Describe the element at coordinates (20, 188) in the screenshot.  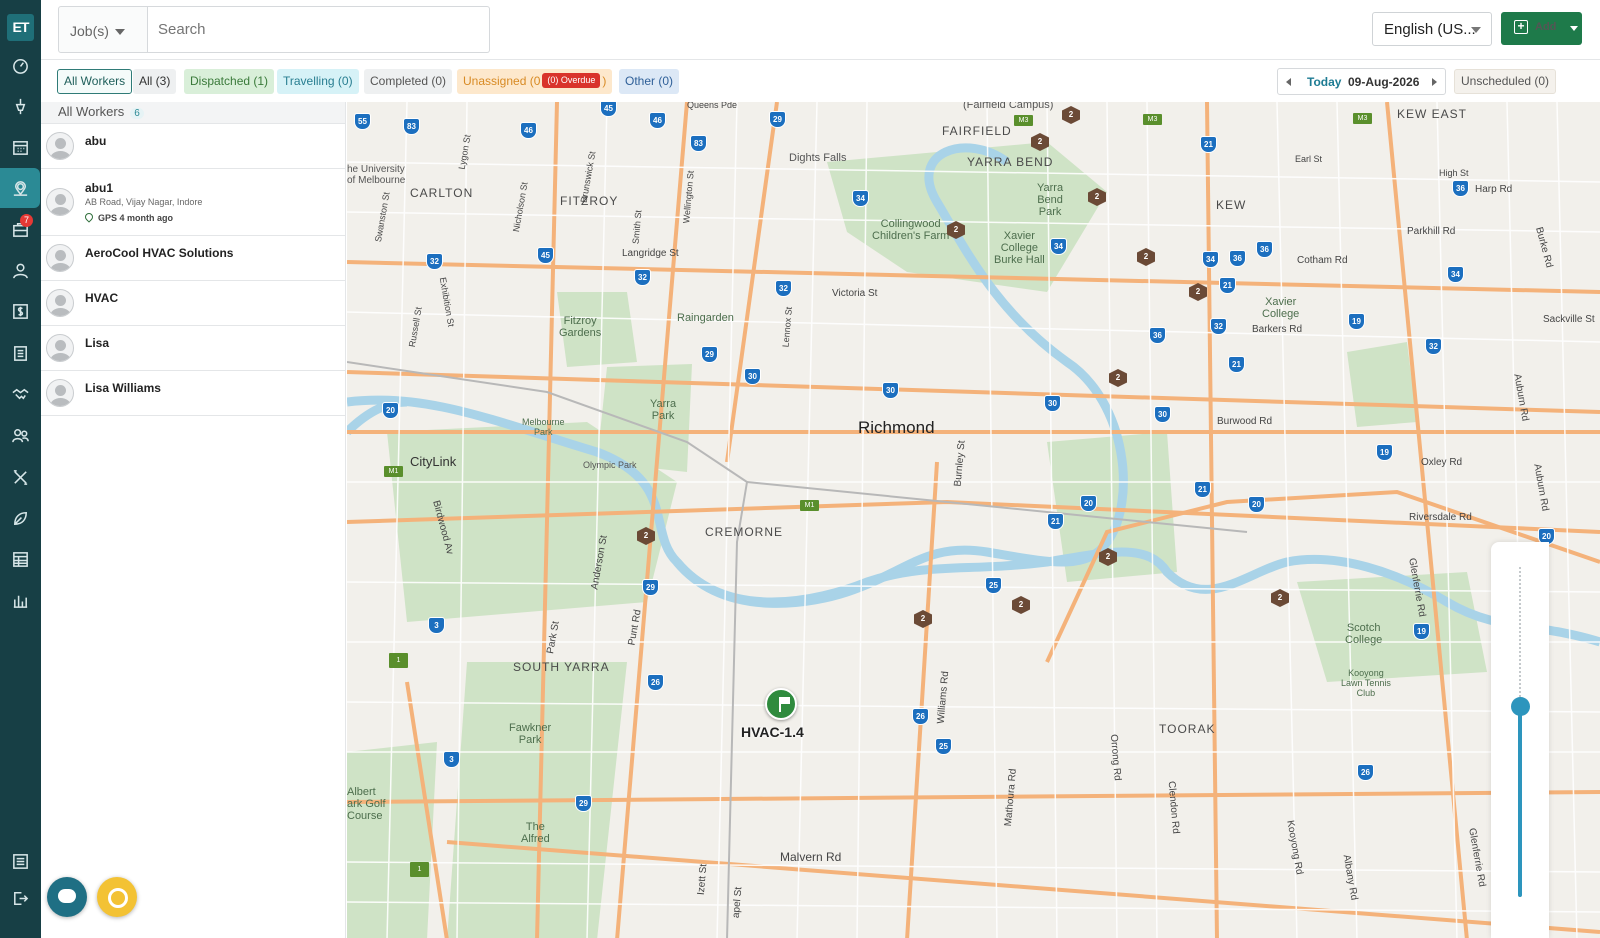
I see `map-icon` at that location.